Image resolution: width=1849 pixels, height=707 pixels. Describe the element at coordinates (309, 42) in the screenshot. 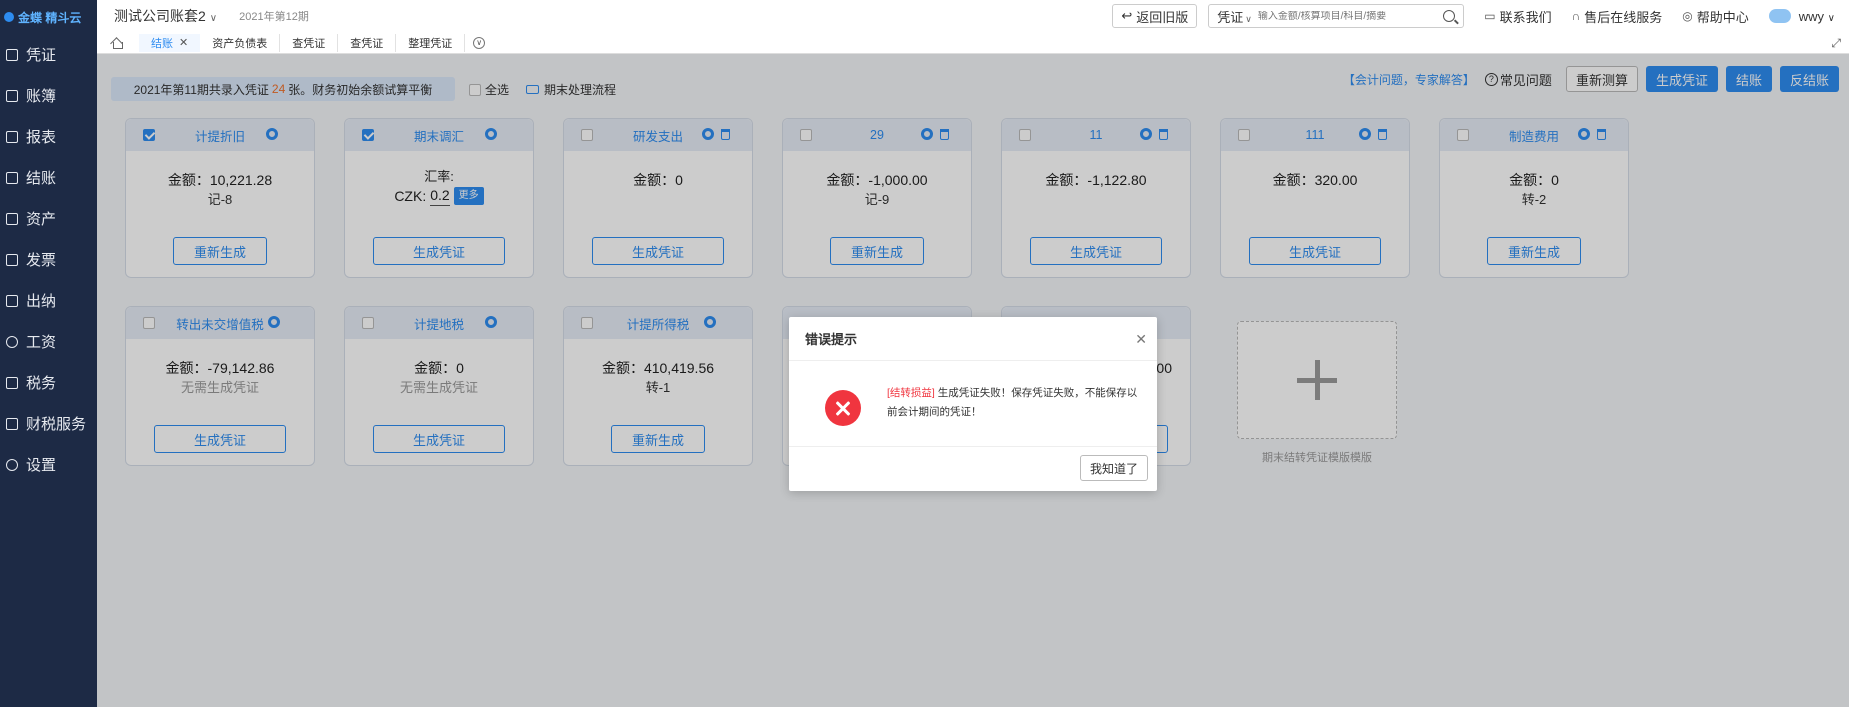

I see `tab-query-voucher: 查凭证` at that location.